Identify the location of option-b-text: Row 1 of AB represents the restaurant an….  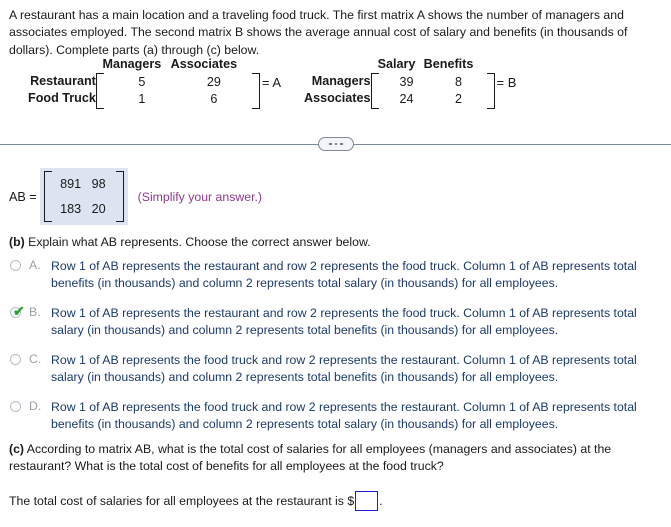
(344, 321).